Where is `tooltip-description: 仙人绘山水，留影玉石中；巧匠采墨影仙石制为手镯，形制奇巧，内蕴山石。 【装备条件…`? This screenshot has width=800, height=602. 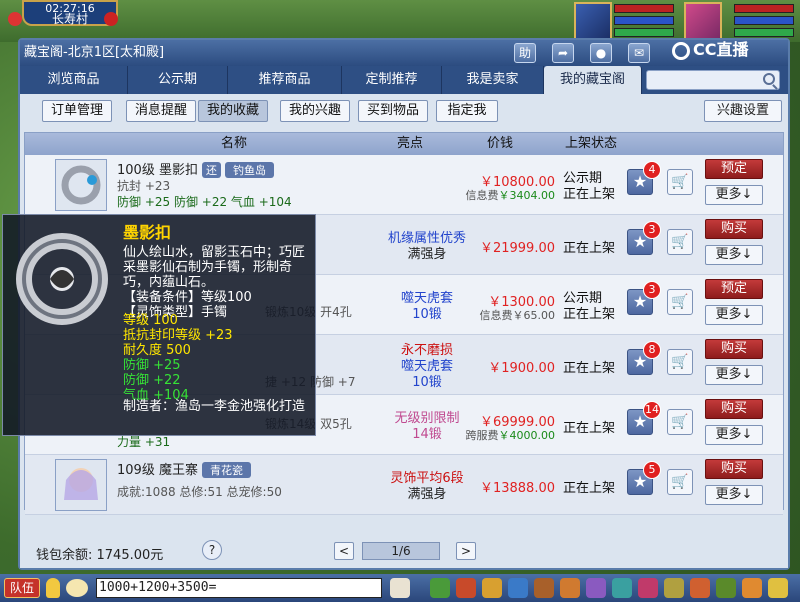 tooltip-description: 仙人绘山水，留影玉石中；巧匠采墨影仙石制为手镯，形制奇巧，内蕴山石。 【装备条件… is located at coordinates (214, 282).